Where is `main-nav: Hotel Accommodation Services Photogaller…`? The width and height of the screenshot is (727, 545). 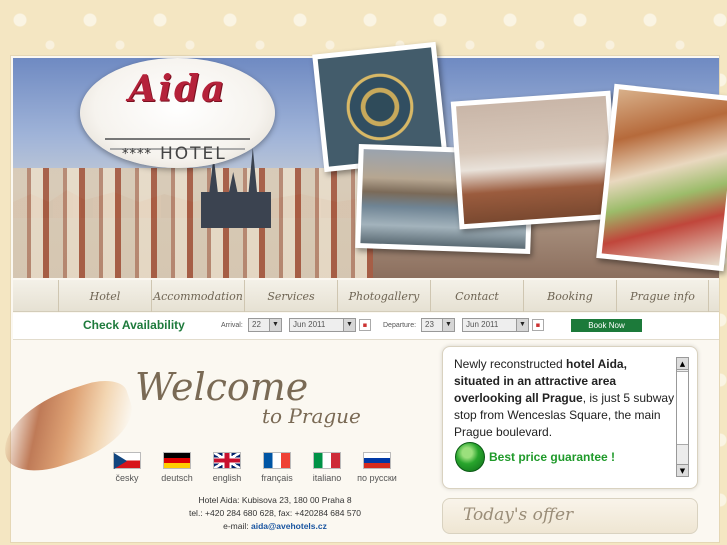
main-nav: Hotel Accommodation Services Photogaller… is located at coordinates (366, 296).